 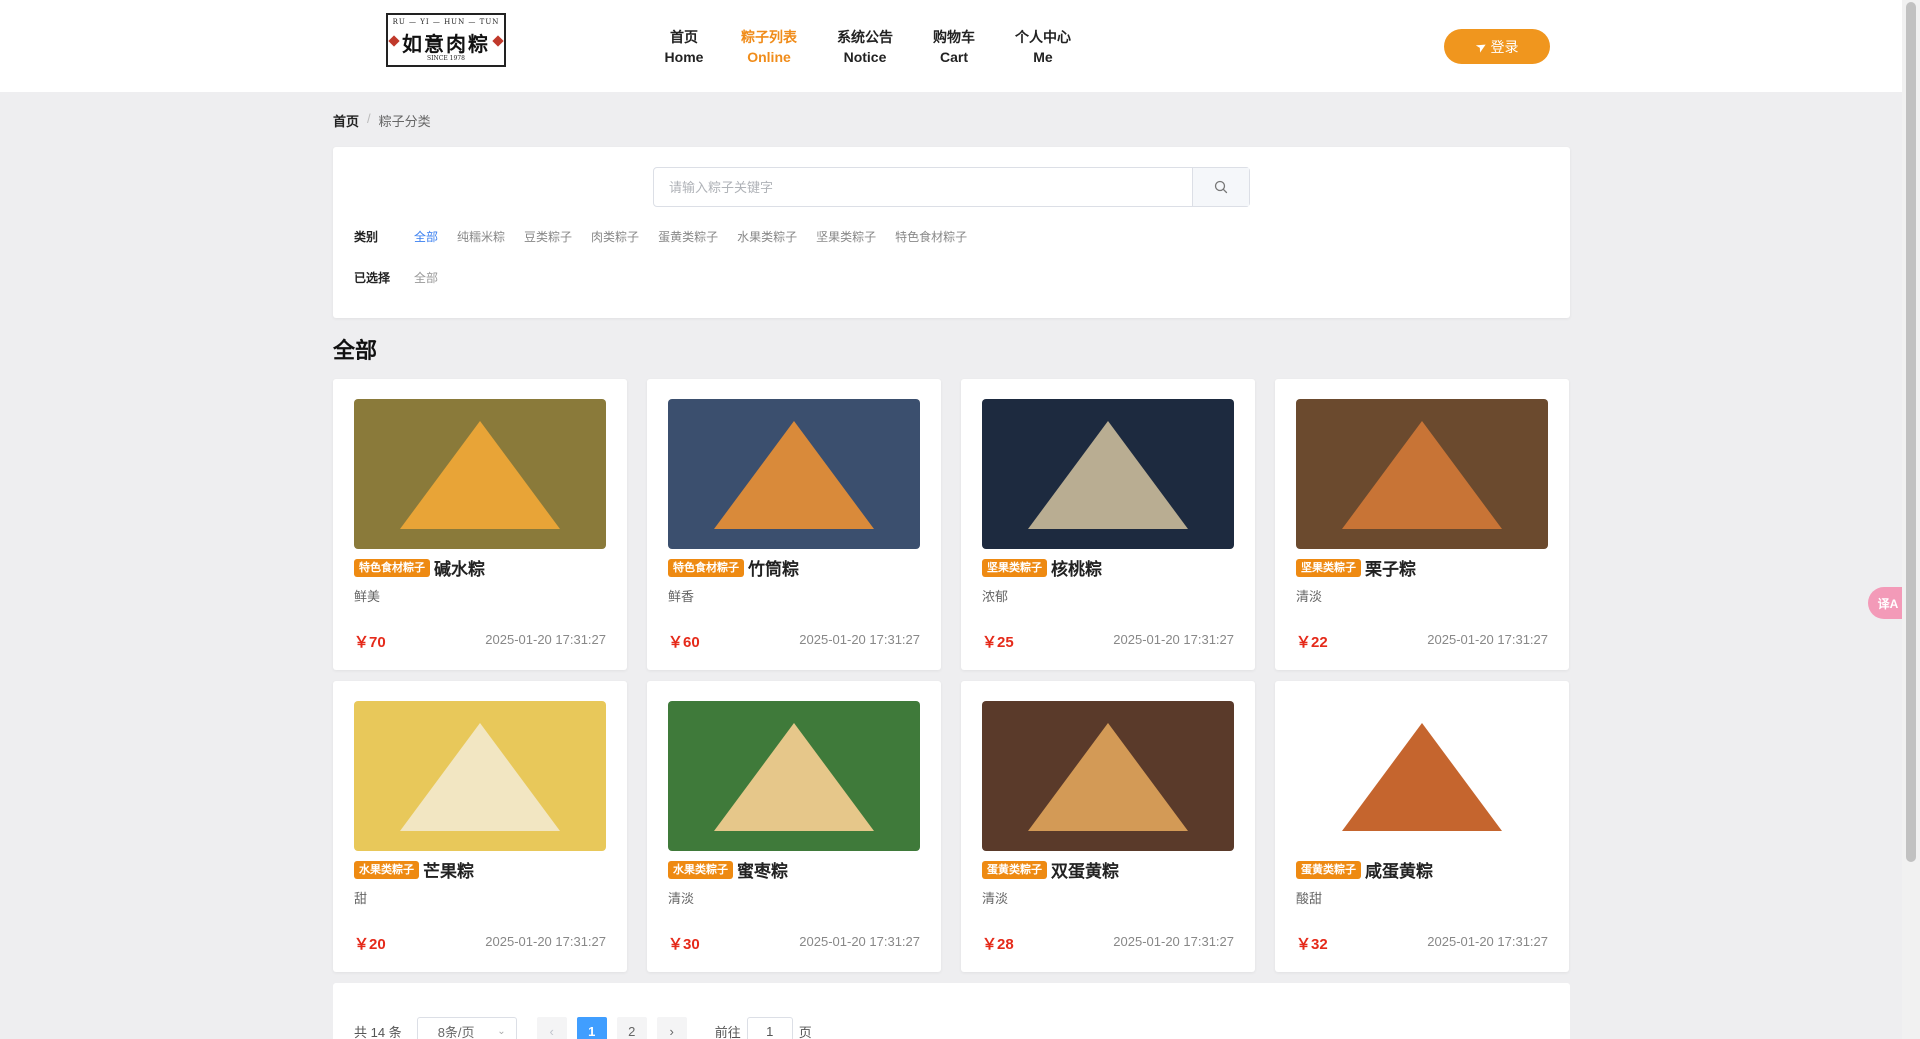 I want to click on product-description: 酸甜, so click(x=1309, y=898).